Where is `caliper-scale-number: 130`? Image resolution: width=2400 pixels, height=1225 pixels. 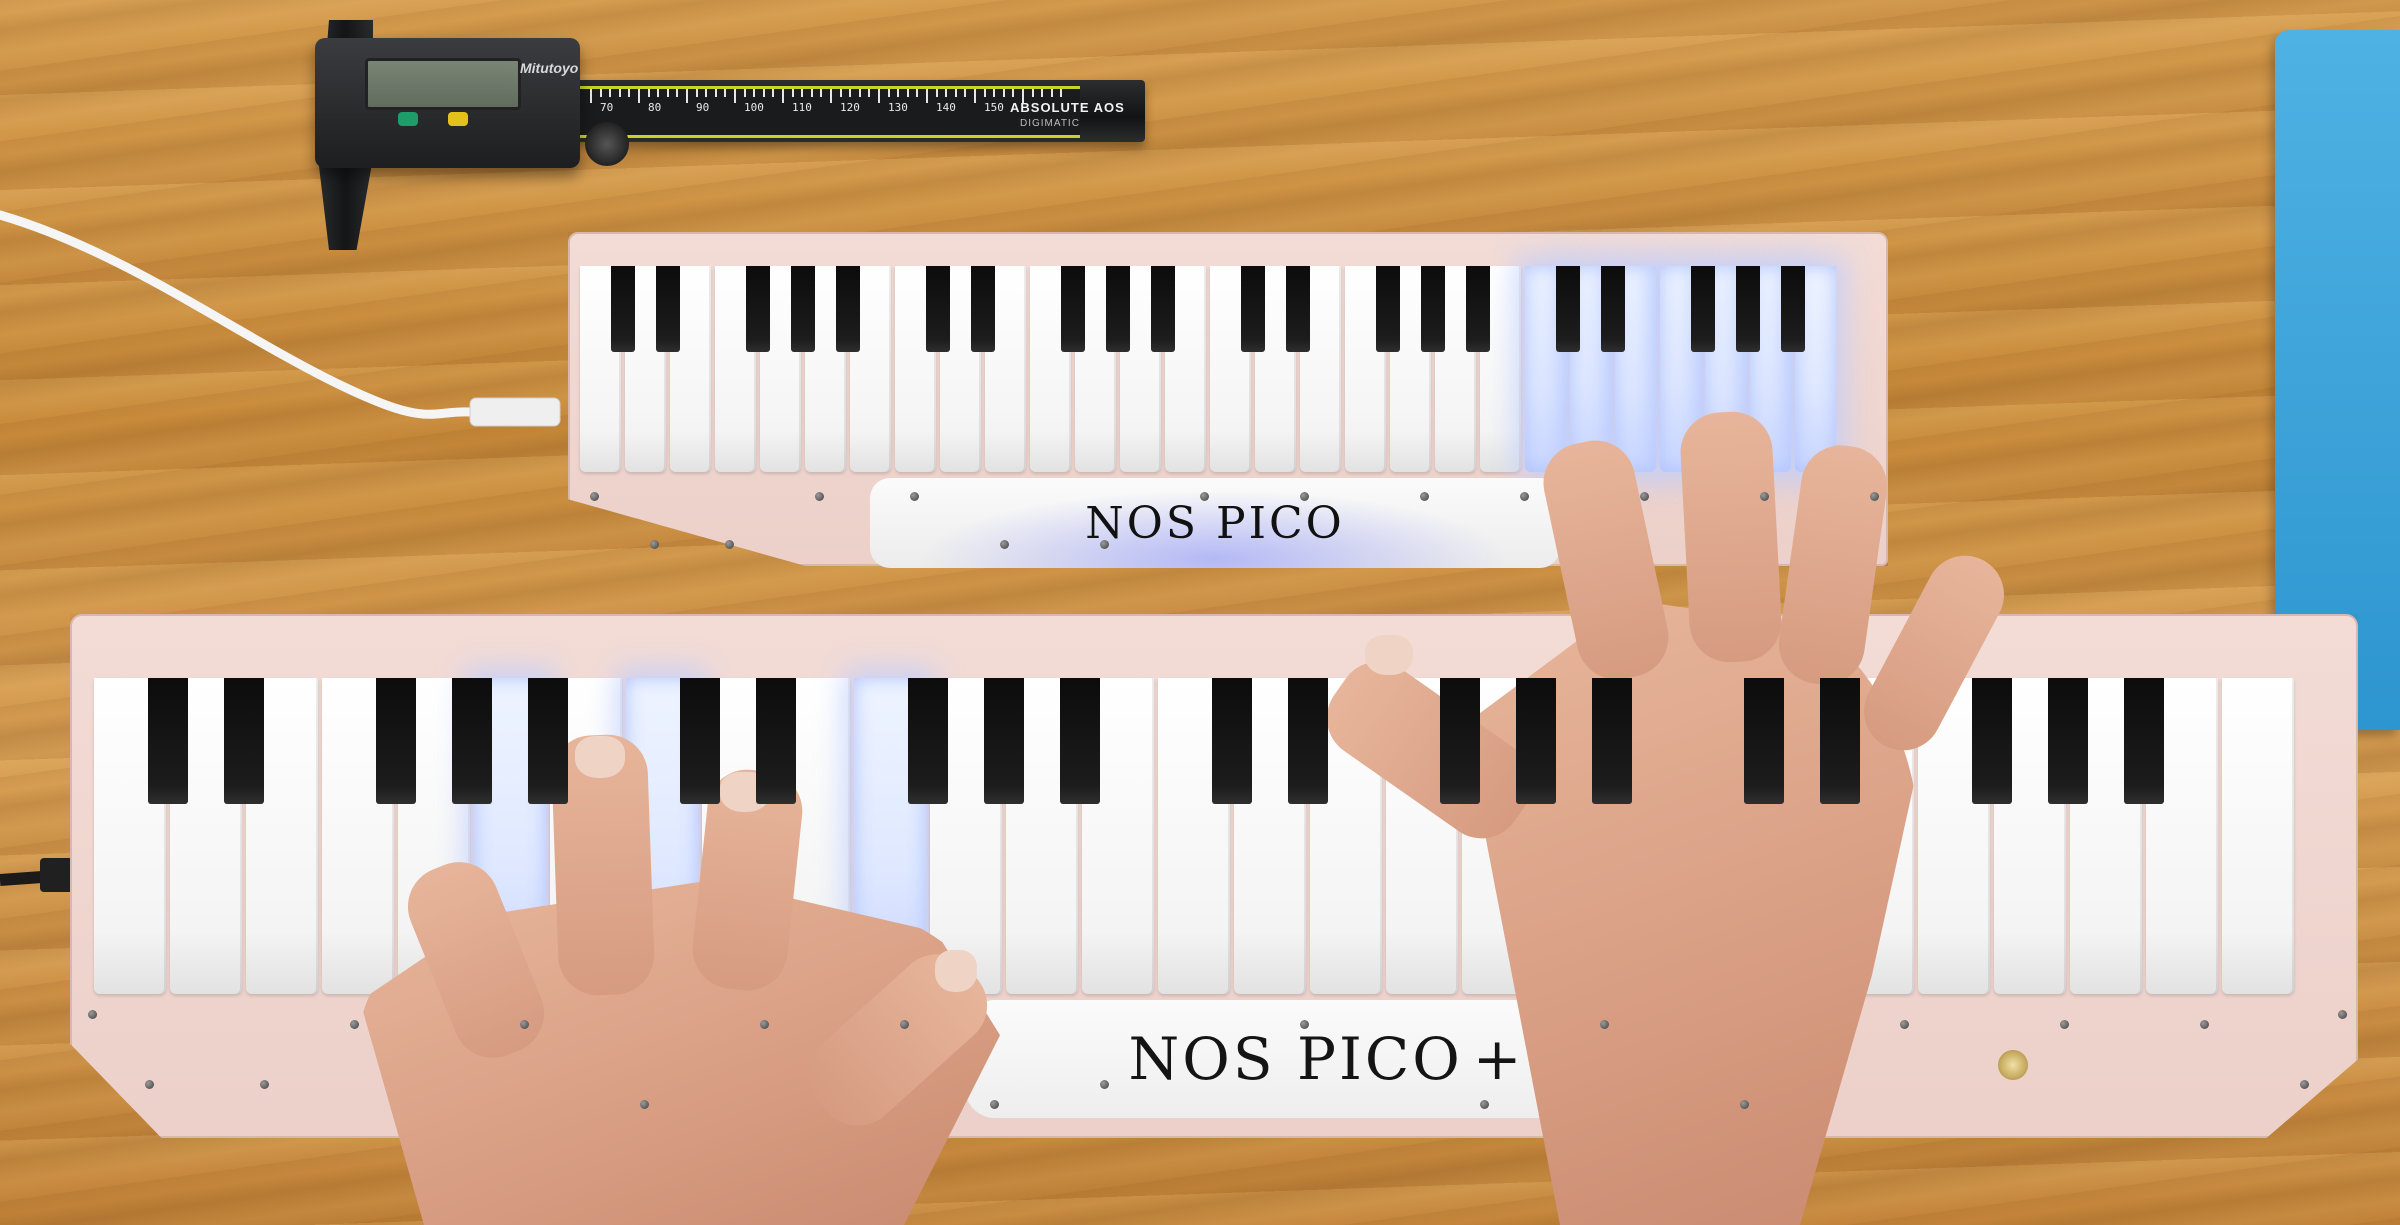
caliper-scale-number: 130 is located at coordinates (898, 107).